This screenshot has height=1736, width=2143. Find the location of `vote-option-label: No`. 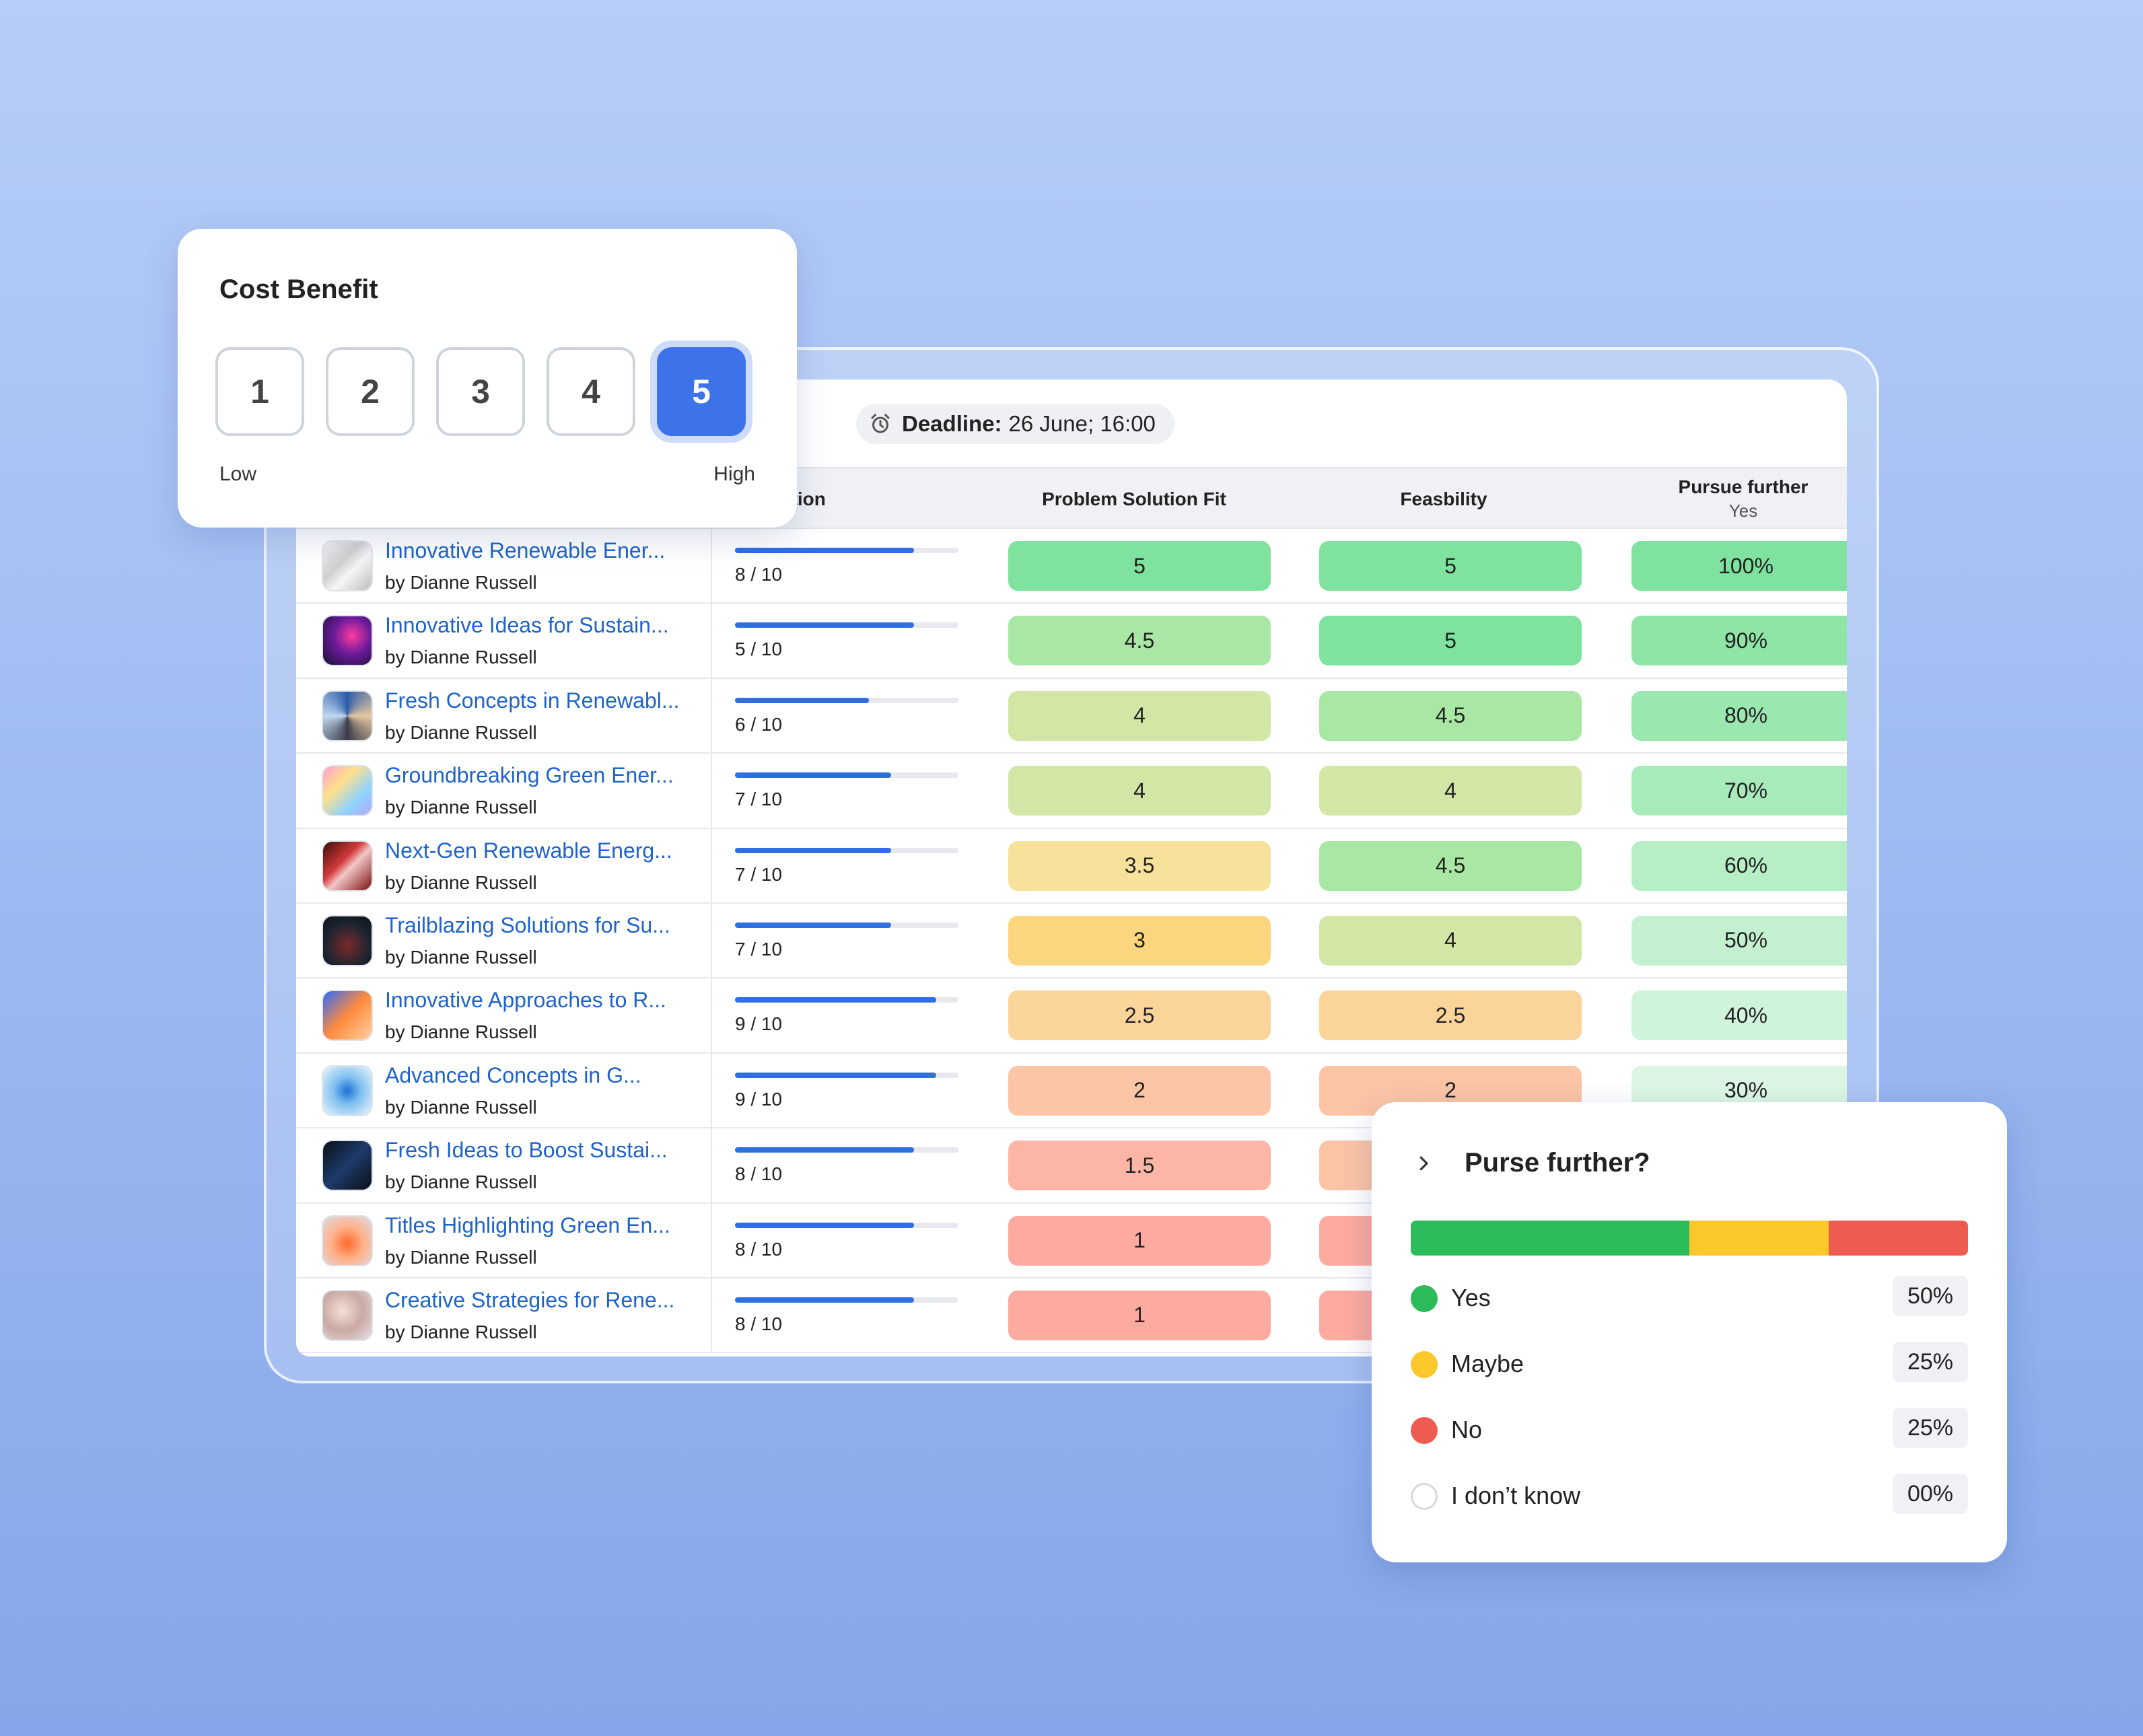

vote-option-label: No is located at coordinates (1467, 1429).